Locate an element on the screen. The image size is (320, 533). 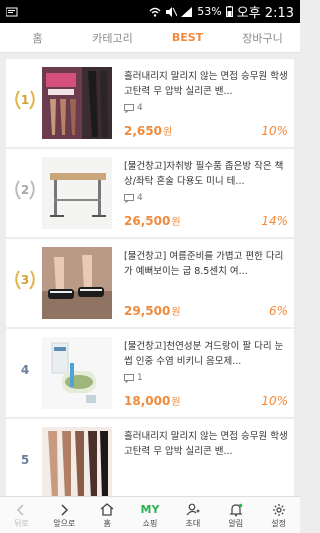
chevron-right-icon is located at coordinates (65, 509).